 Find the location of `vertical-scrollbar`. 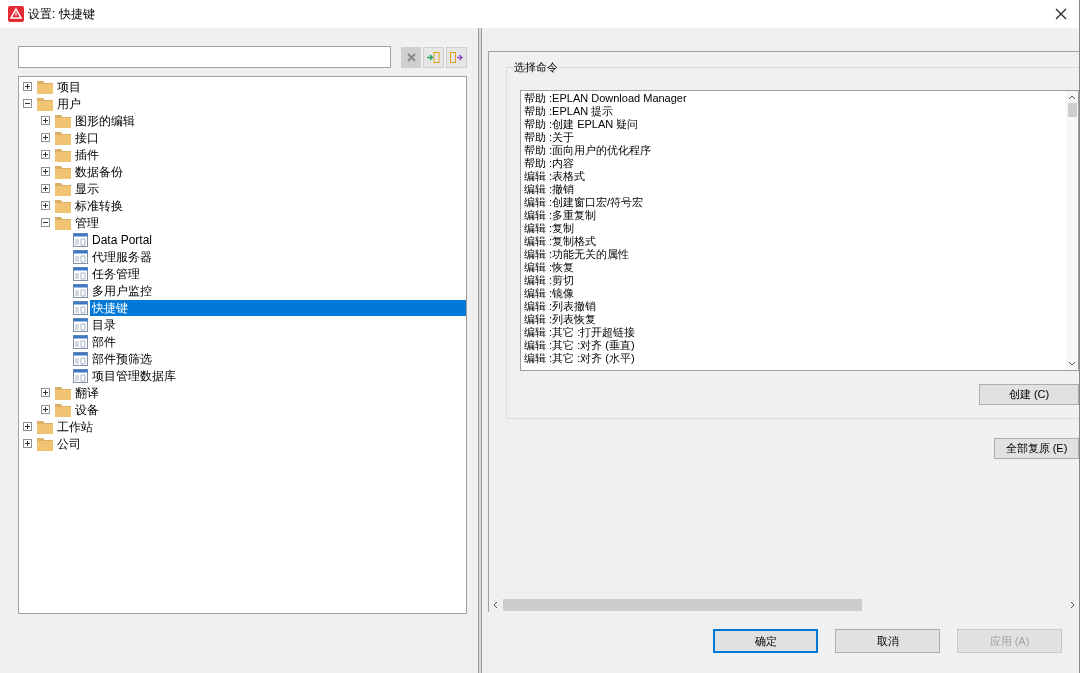

vertical-scrollbar is located at coordinates (1072, 230).